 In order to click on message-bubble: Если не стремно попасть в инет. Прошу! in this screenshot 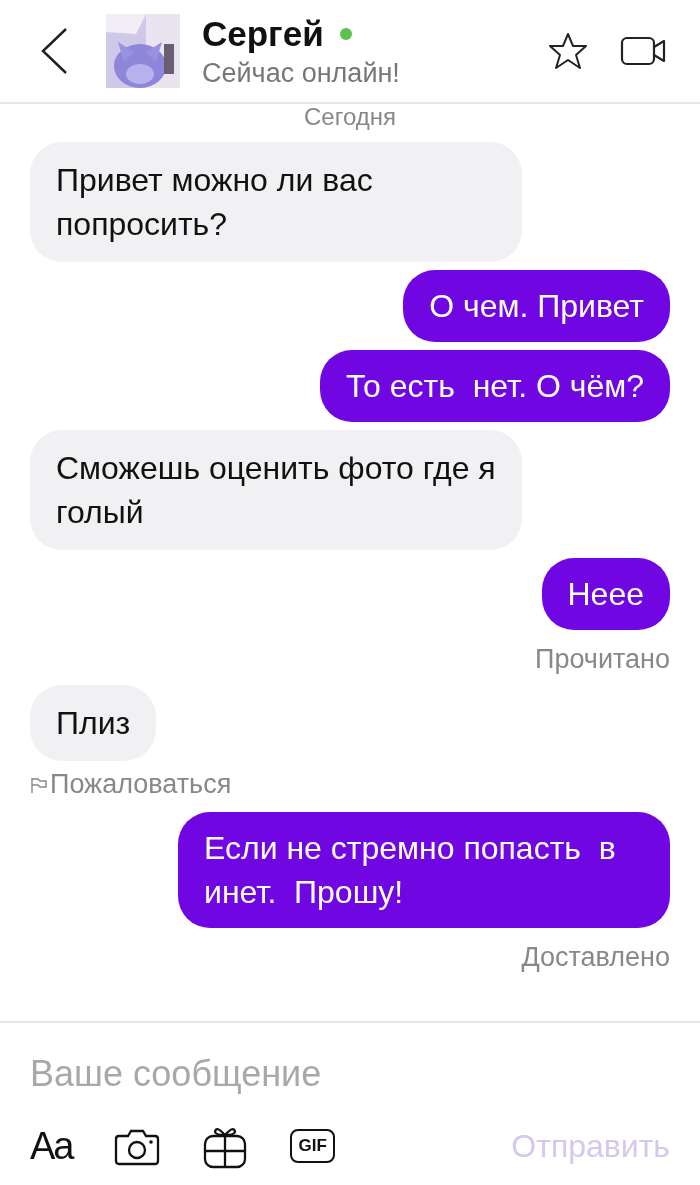, I will do `click(424, 870)`.